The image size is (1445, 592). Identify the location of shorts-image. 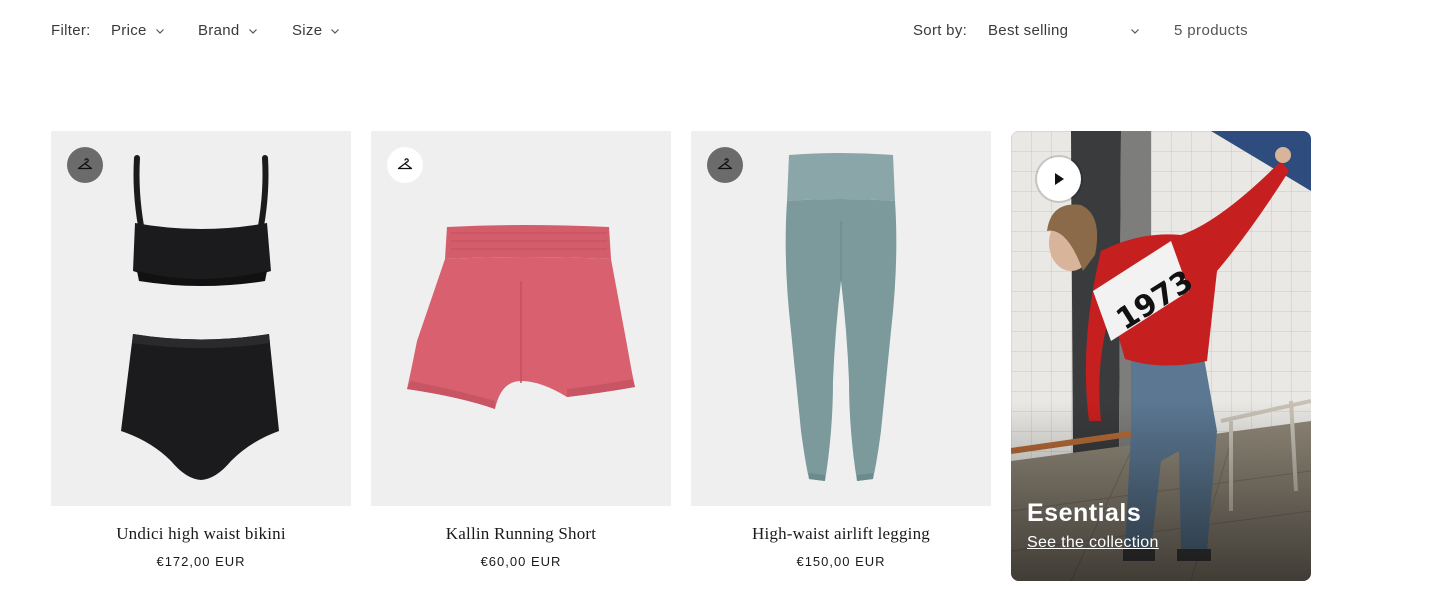
(521, 317).